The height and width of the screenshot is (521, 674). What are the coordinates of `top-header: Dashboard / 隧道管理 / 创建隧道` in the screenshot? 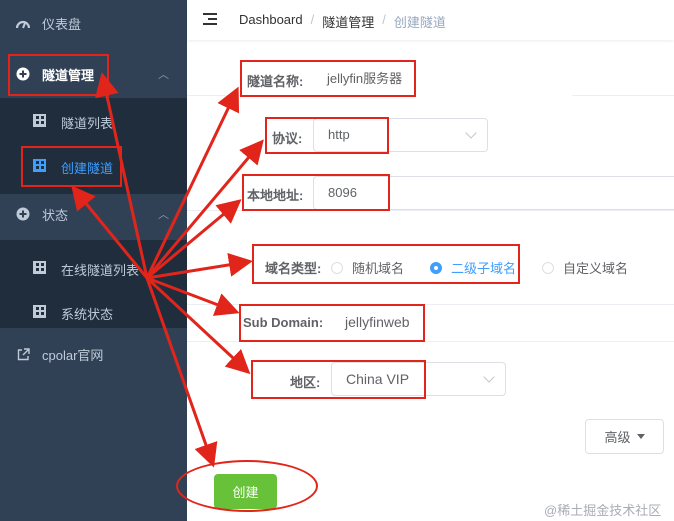 It's located at (430, 20).